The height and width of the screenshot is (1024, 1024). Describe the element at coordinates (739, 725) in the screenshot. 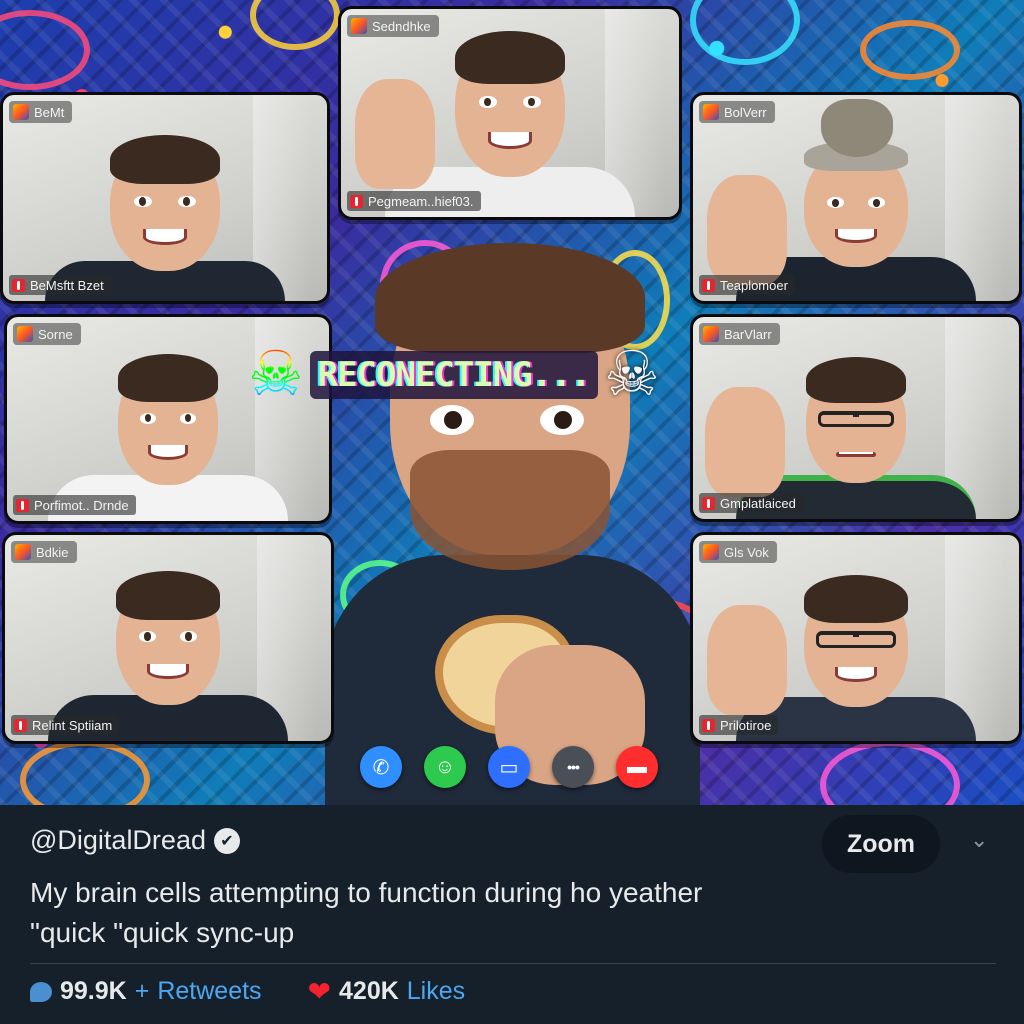

I see `participant-status-tag: Prilotiroe` at that location.